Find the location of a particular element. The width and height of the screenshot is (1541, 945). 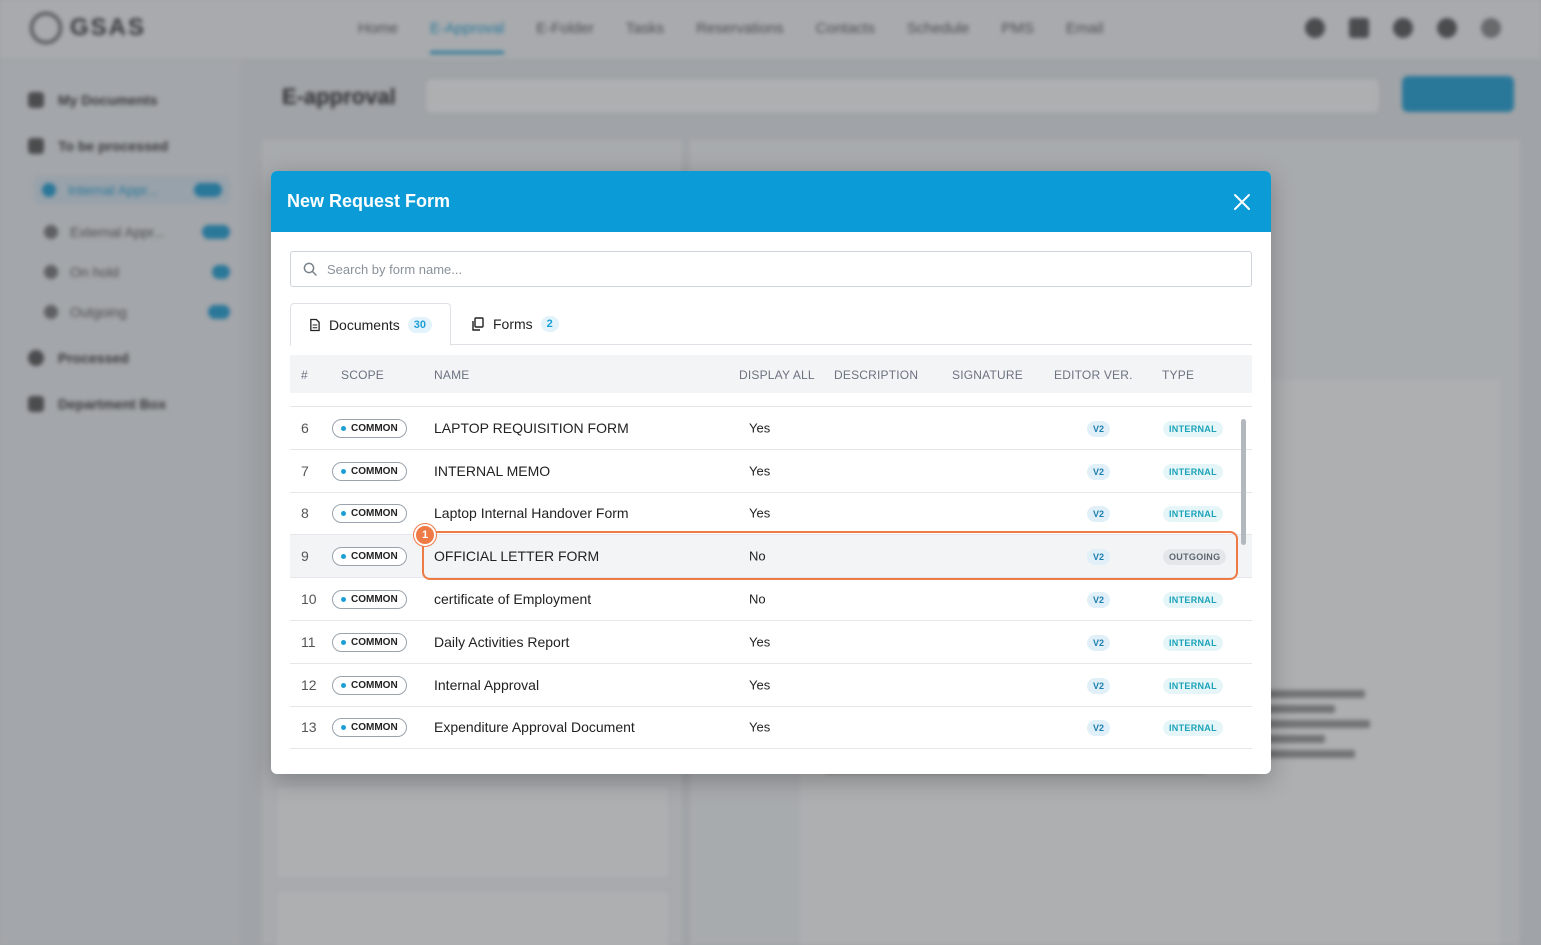

copy-icon is located at coordinates (478, 324).